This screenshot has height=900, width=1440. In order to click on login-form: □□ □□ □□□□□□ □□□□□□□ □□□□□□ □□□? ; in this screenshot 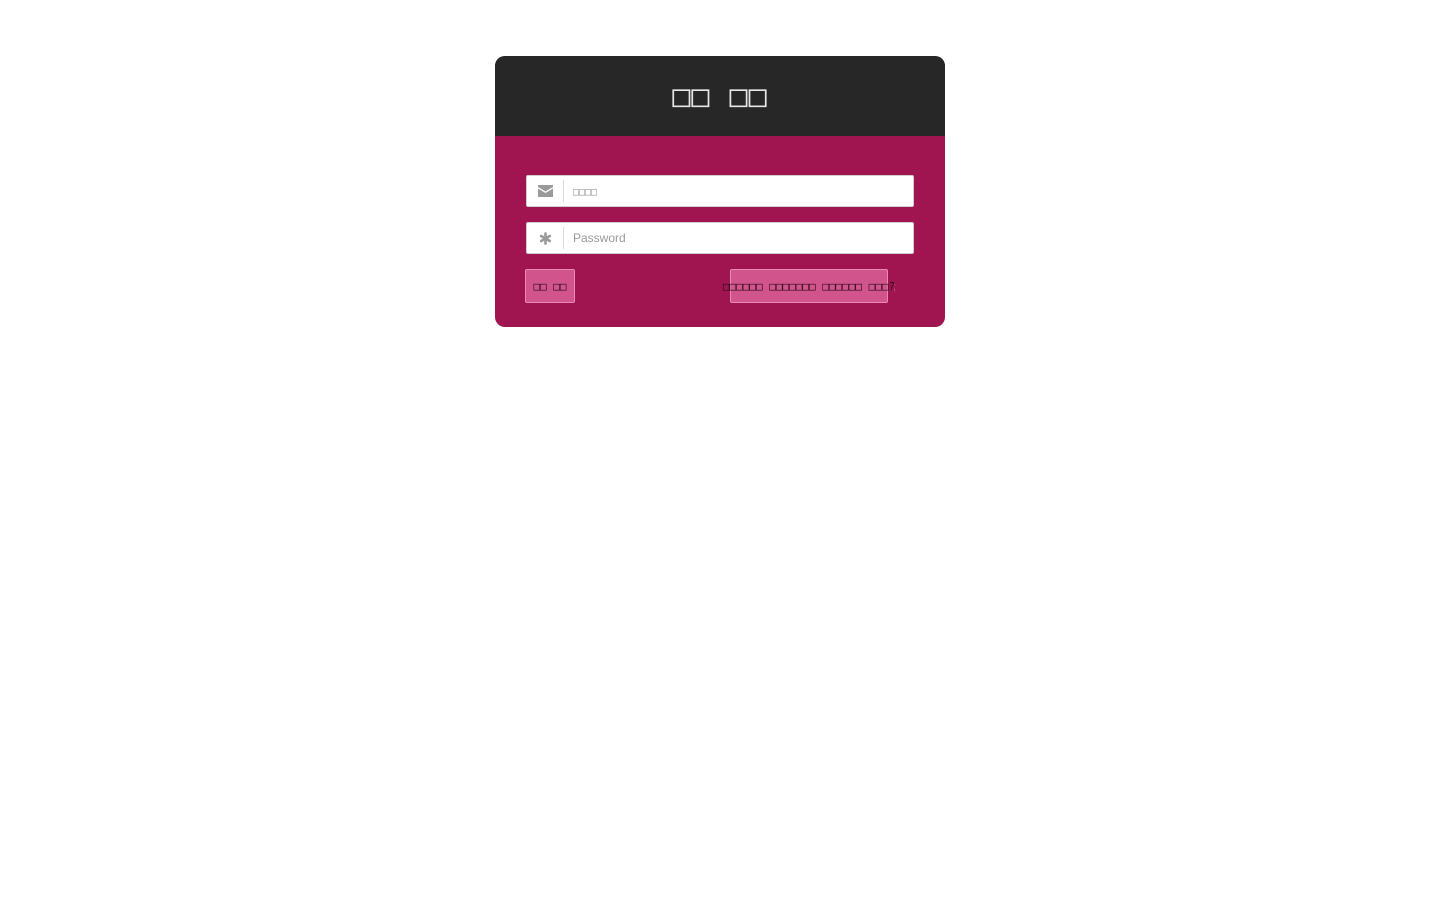, I will do `click(720, 219)`.